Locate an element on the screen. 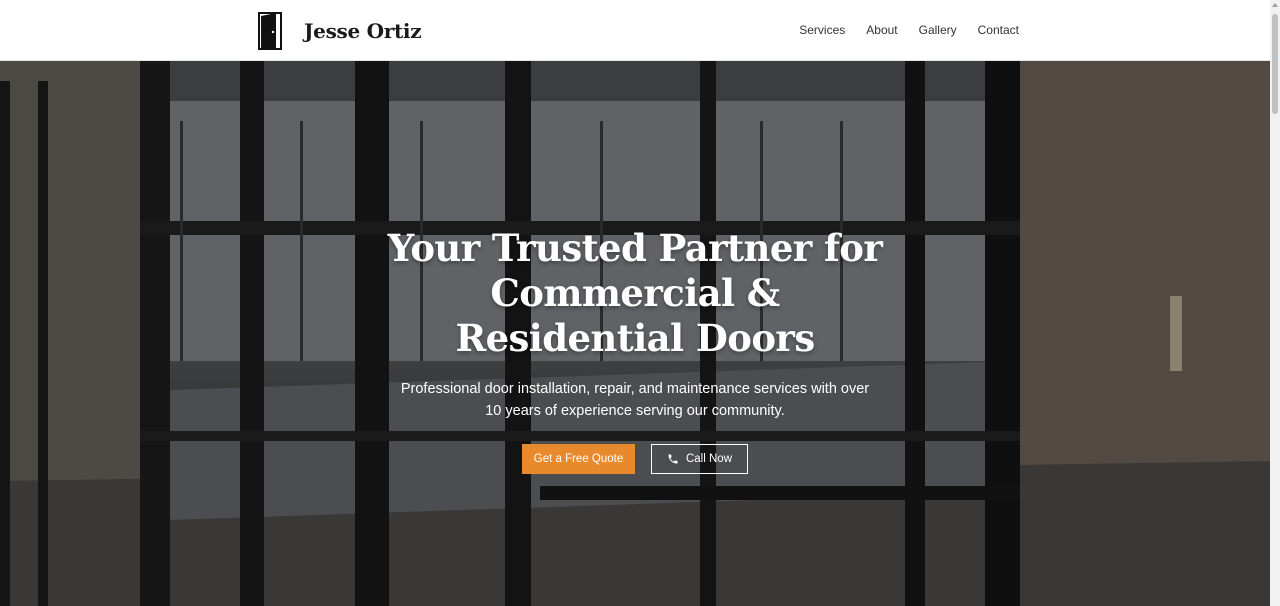 Image resolution: width=1280 pixels, height=606 pixels. nav-contact: Contact is located at coordinates (998, 30).